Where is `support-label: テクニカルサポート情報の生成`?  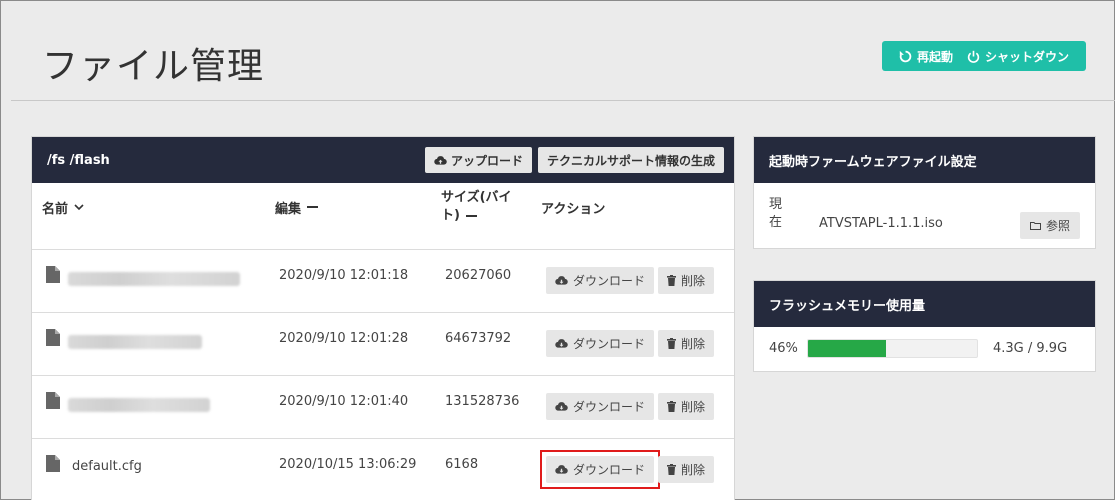
support-label: テクニカルサポート情報の生成 is located at coordinates (630, 160).